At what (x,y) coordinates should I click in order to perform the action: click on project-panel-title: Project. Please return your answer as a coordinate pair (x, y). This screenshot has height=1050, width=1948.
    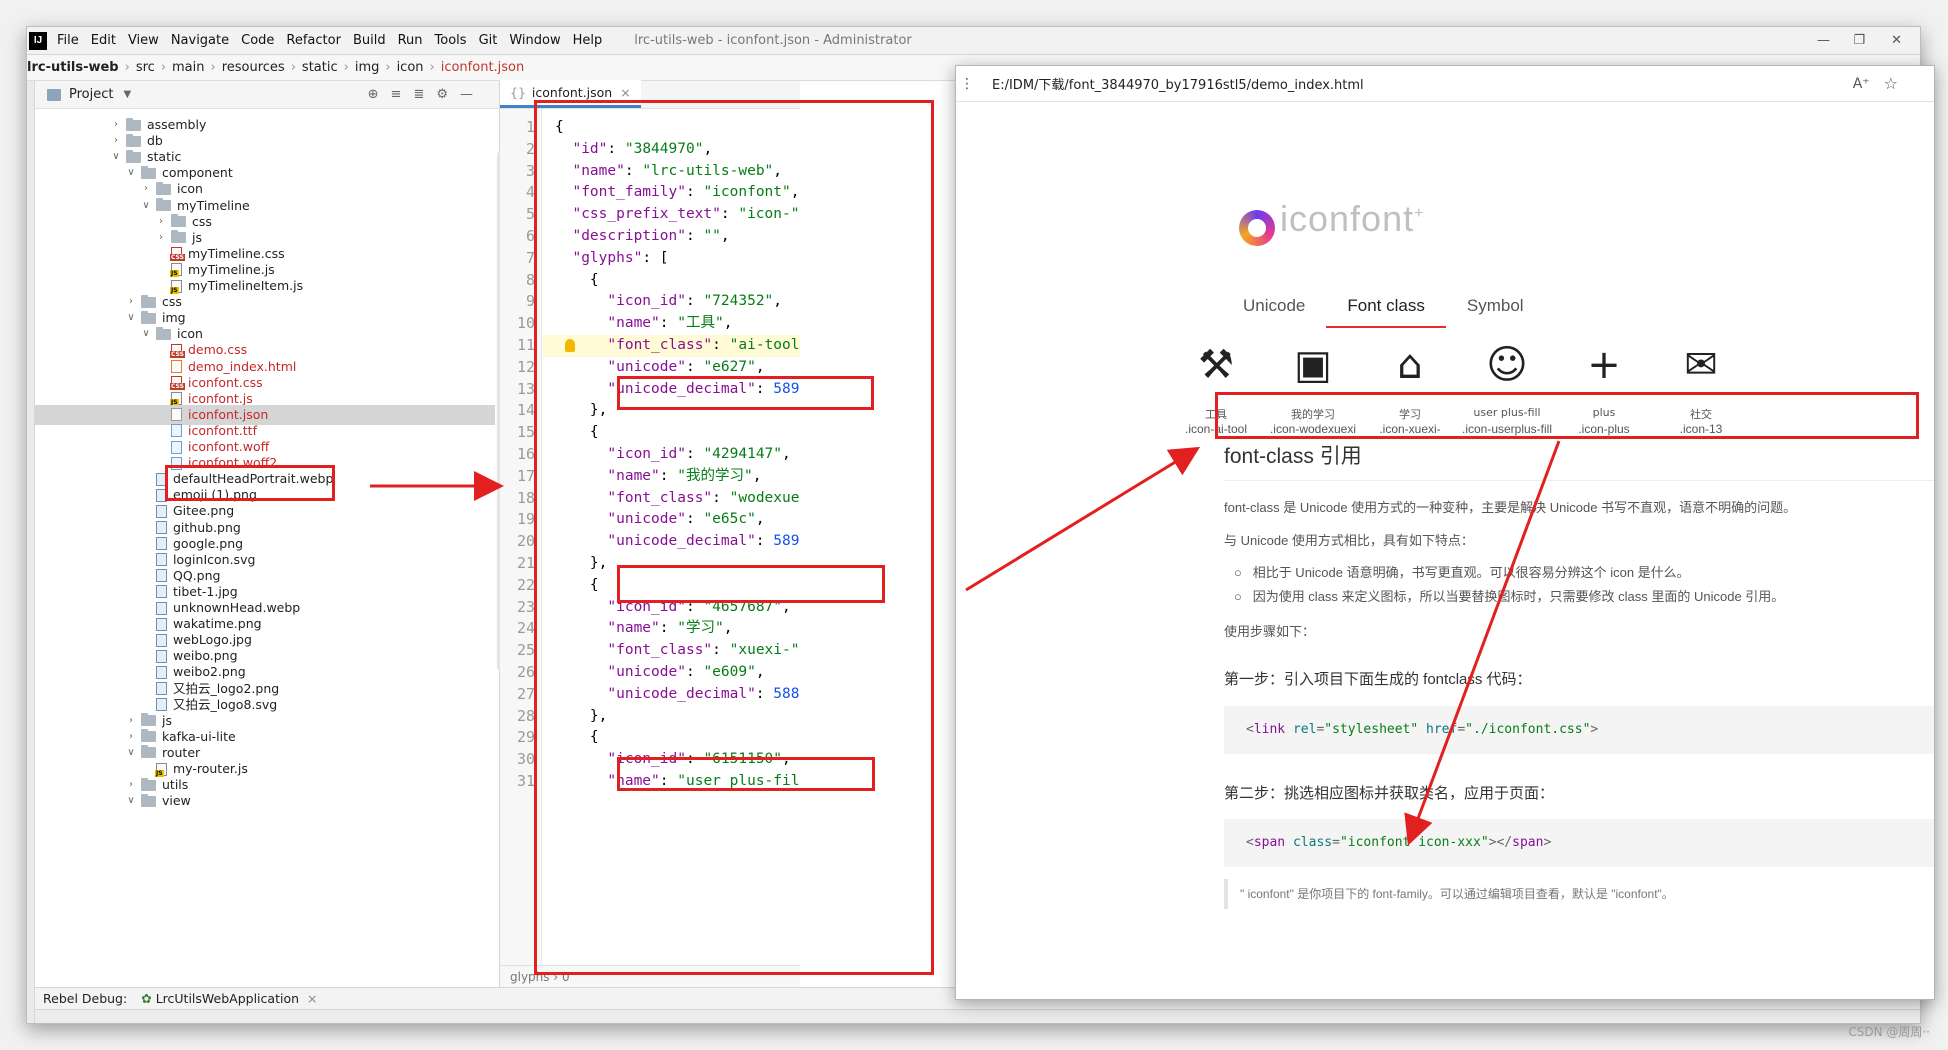
    Looking at the image, I should click on (91, 94).